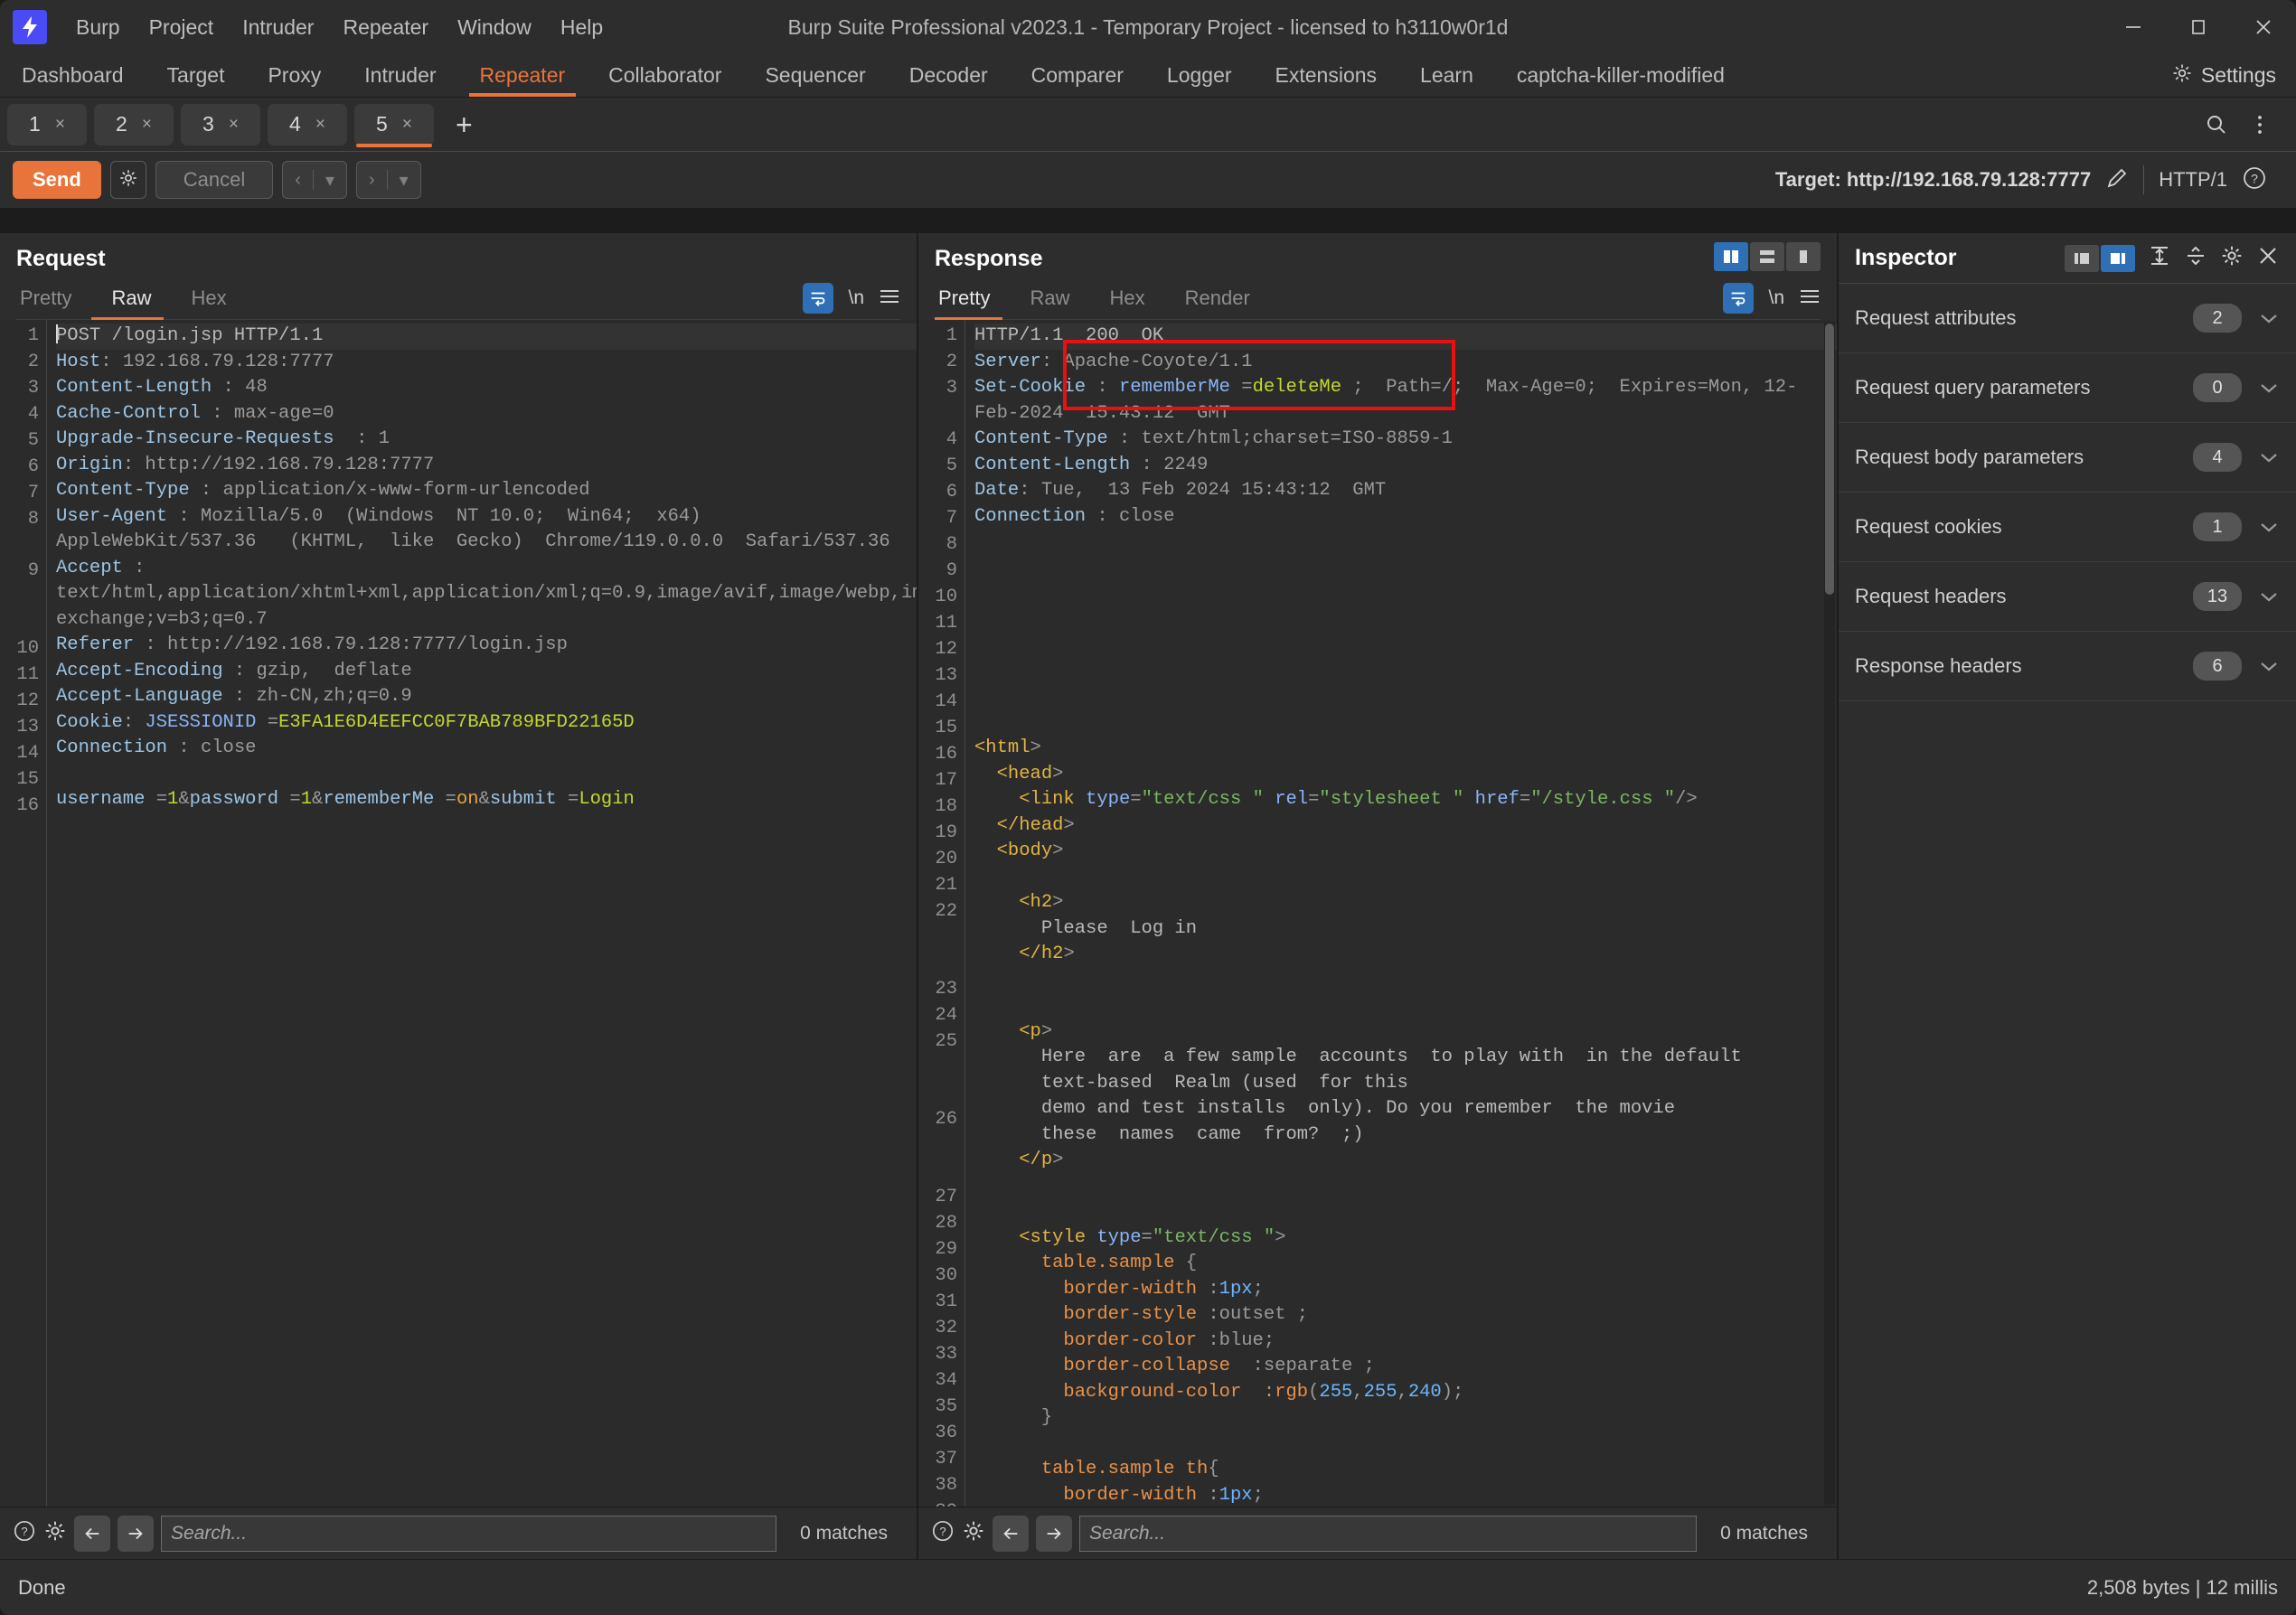 The height and width of the screenshot is (1615, 2296). Describe the element at coordinates (2223, 75) in the screenshot. I see `settings-button: Settings` at that location.